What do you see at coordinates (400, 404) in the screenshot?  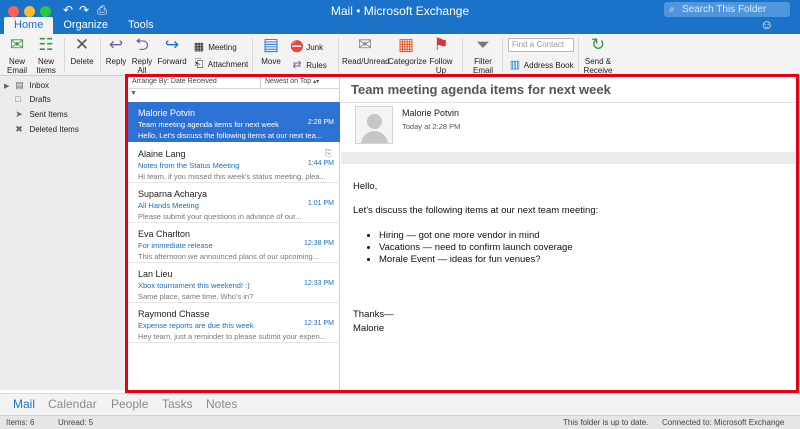 I see `navigation-bar: Mail Calendar People Tasks Notes` at bounding box center [400, 404].